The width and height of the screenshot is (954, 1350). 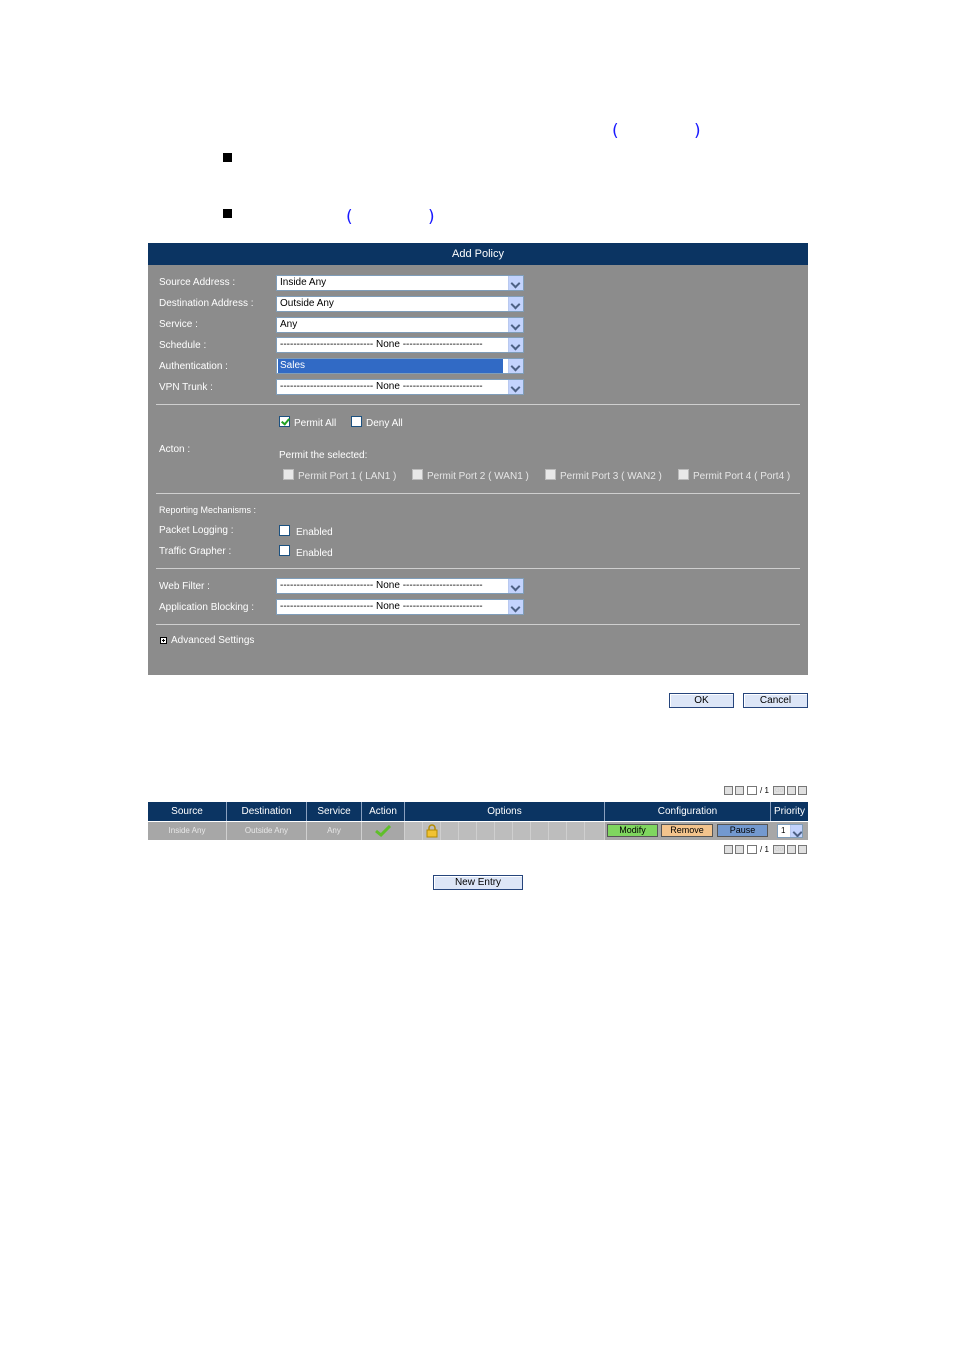 I want to click on select-value: Inside Any, so click(x=303, y=282).